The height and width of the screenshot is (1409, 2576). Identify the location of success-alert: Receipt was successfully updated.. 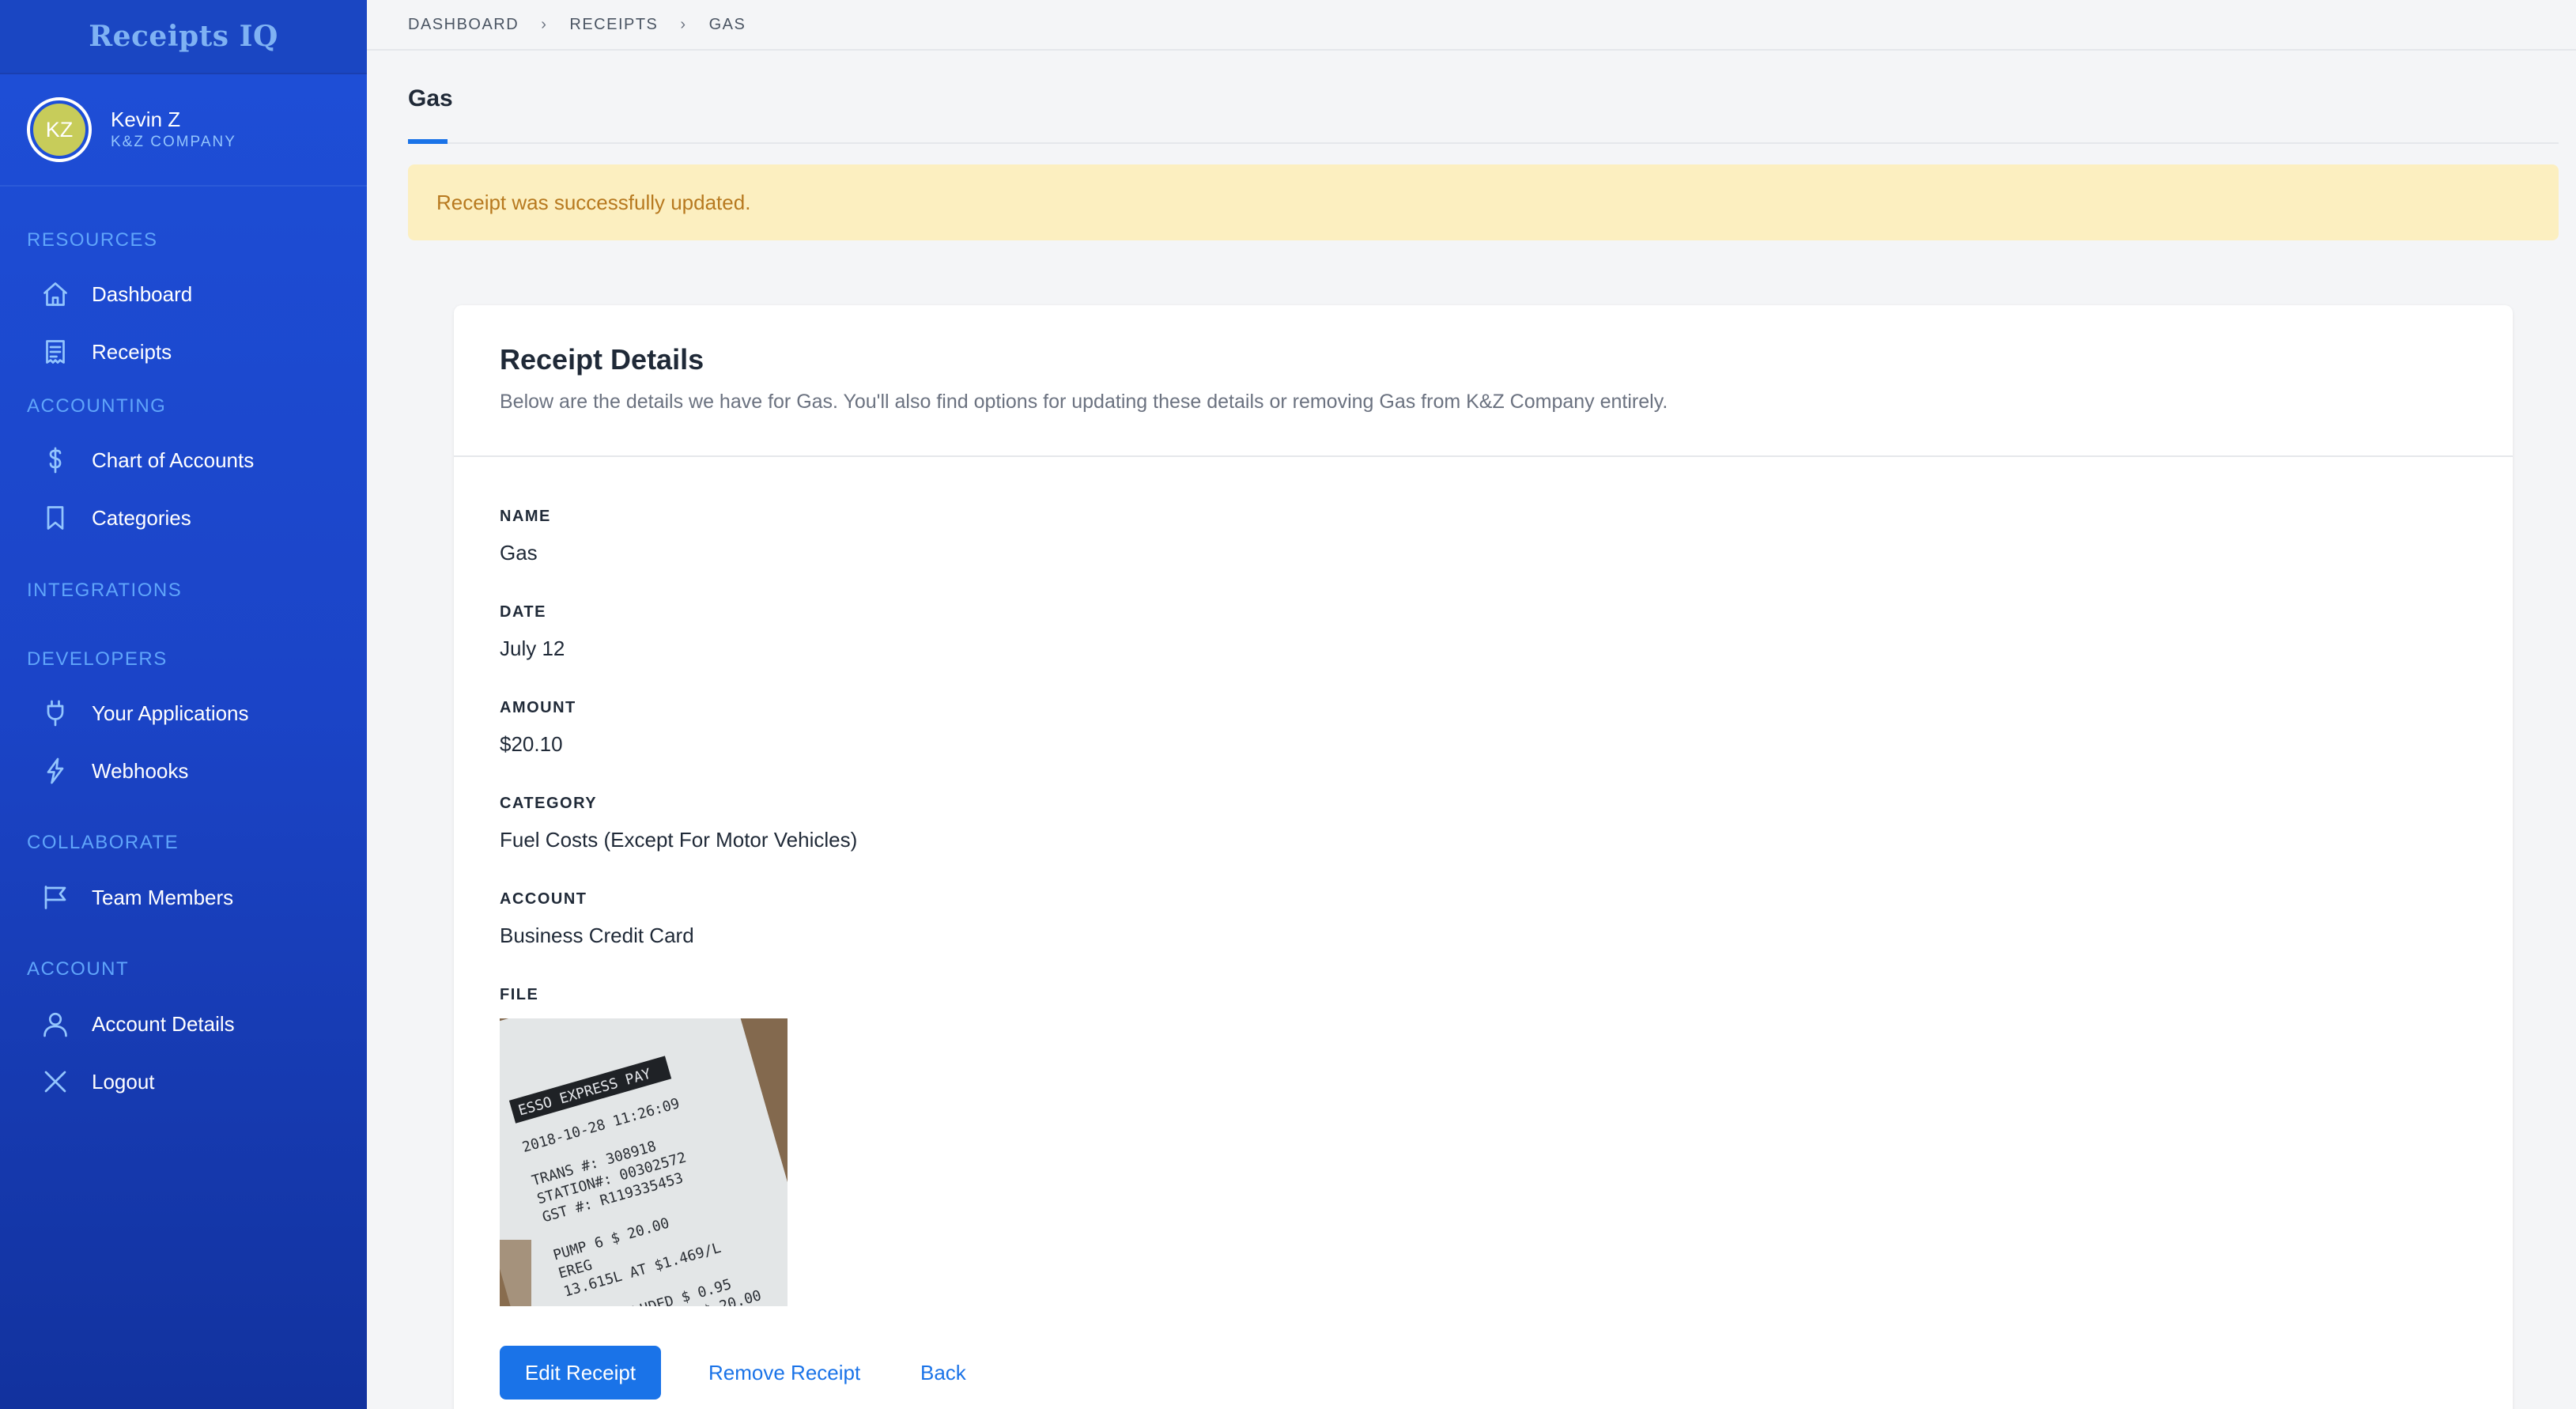
(1483, 202).